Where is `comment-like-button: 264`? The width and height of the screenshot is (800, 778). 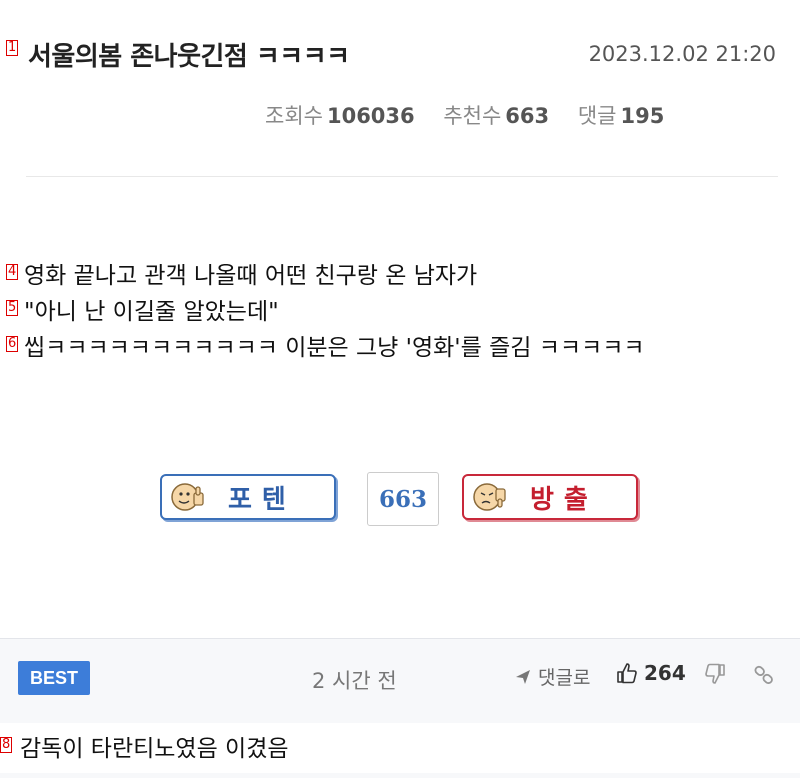
comment-like-button: 264 is located at coordinates (651, 673).